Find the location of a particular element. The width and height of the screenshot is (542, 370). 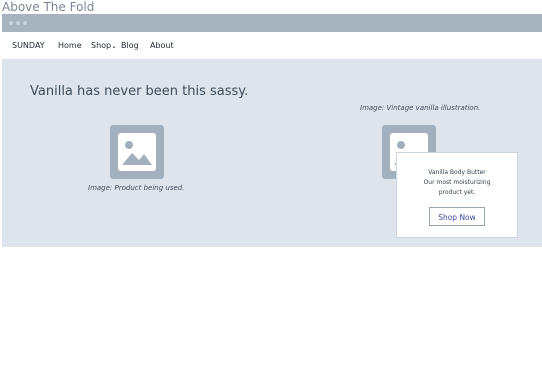

chevron-down-icon: ⌄ is located at coordinates (114, 46).